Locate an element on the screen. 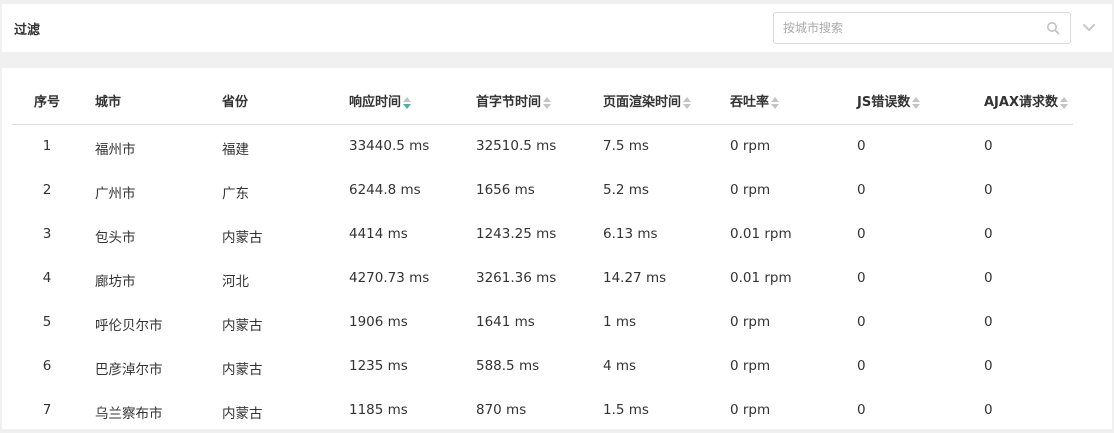 The height and width of the screenshot is (433, 1114). header-js-errors: JS错误数 is located at coordinates (889, 103).